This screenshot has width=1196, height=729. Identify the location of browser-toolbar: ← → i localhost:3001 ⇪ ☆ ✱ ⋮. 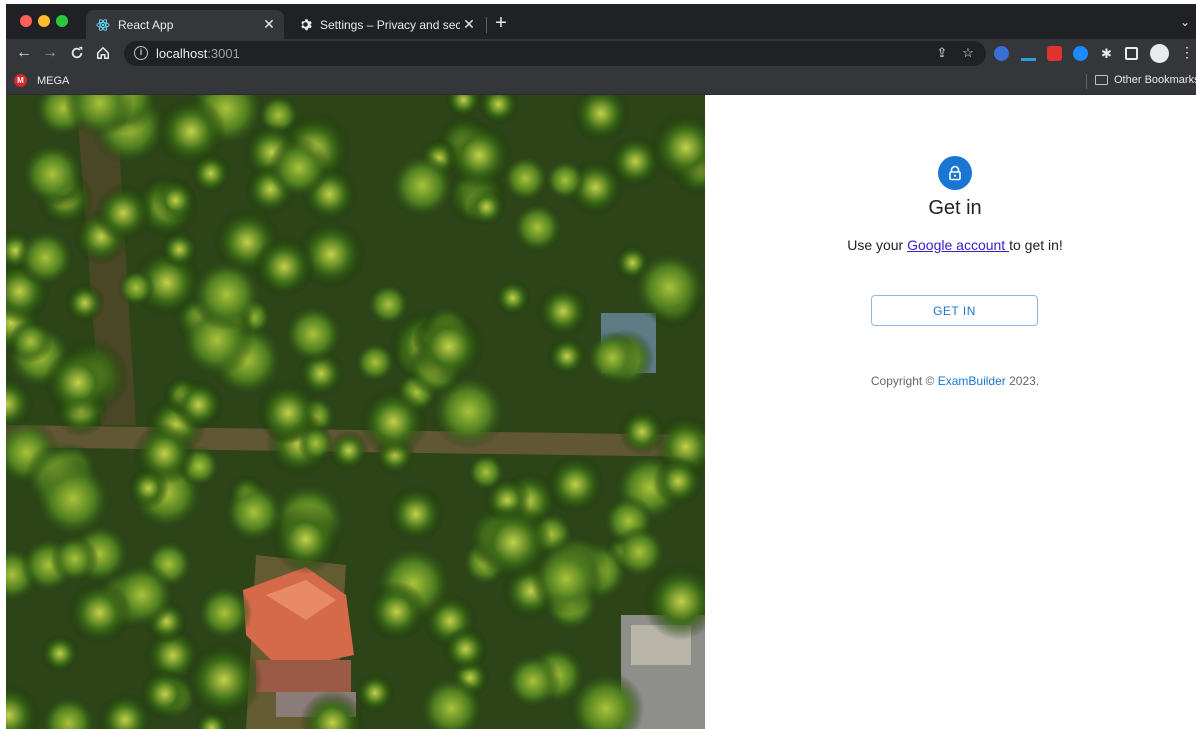
(601, 53).